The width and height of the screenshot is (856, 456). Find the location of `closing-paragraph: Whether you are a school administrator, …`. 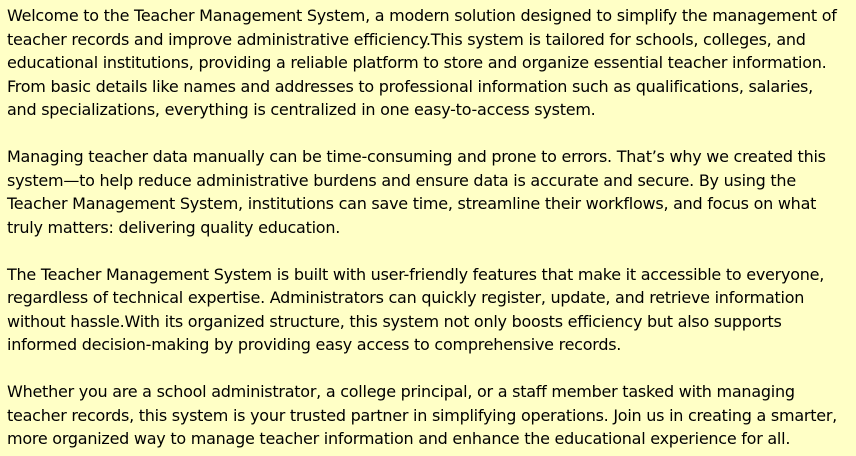

closing-paragraph: Whether you are a school administrator, … is located at coordinates (422, 415).